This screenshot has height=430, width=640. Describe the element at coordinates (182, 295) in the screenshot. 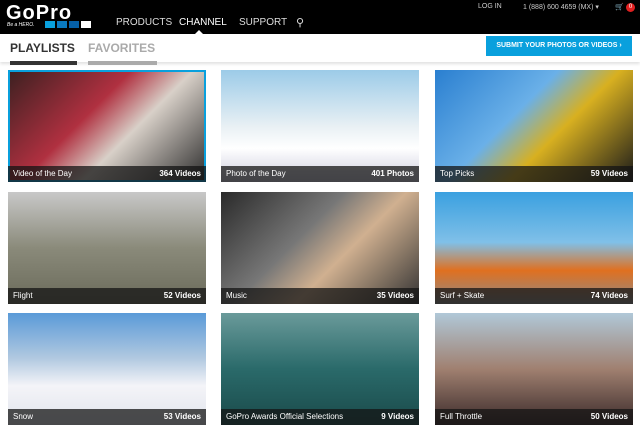

I see `playlist-count: 52 Videos` at that location.